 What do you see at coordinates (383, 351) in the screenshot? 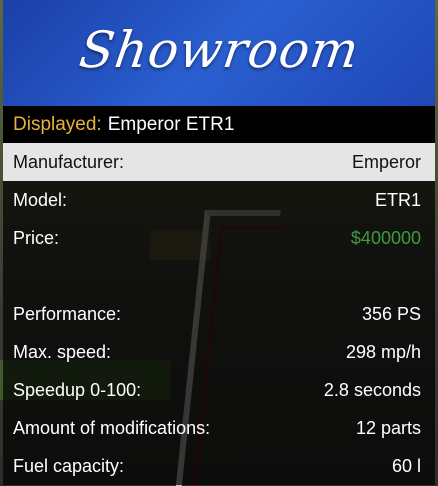
I see `menu-item-value: 298 mp/h` at bounding box center [383, 351].